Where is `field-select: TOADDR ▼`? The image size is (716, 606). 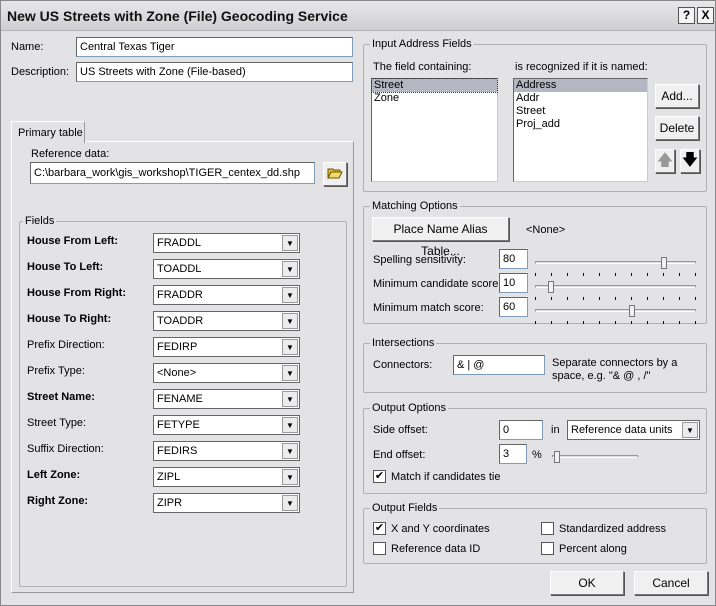
field-select: TOADDR ▼ is located at coordinates (226, 321).